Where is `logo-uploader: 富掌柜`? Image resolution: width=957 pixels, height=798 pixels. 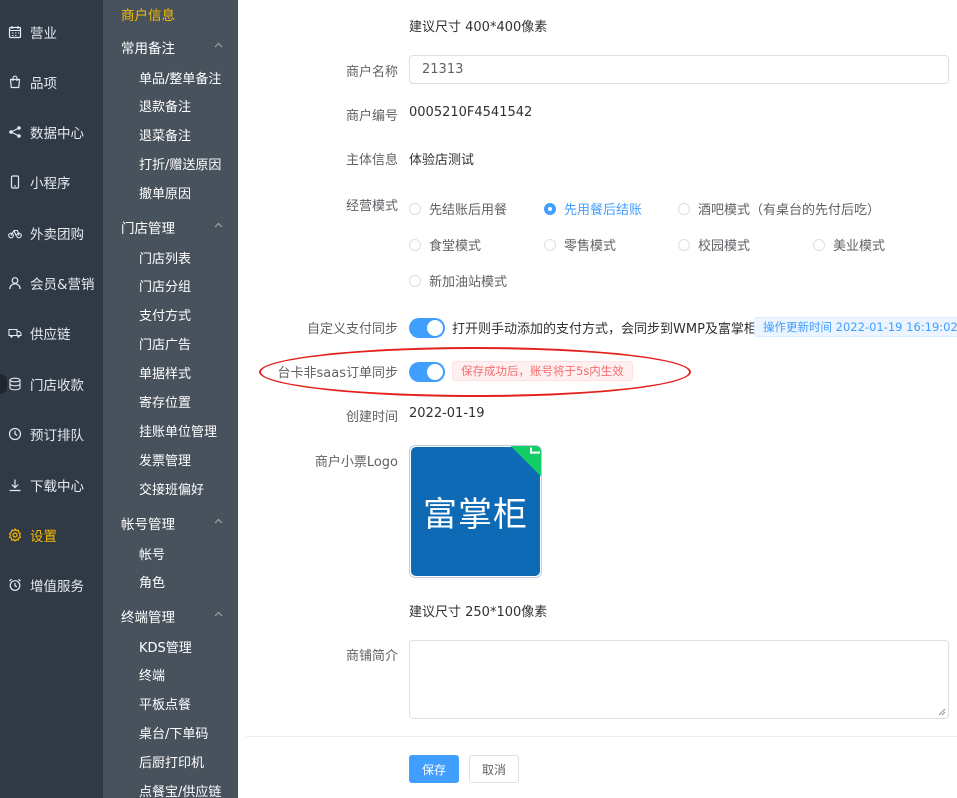
logo-uploader: 富掌柜 is located at coordinates (475, 511).